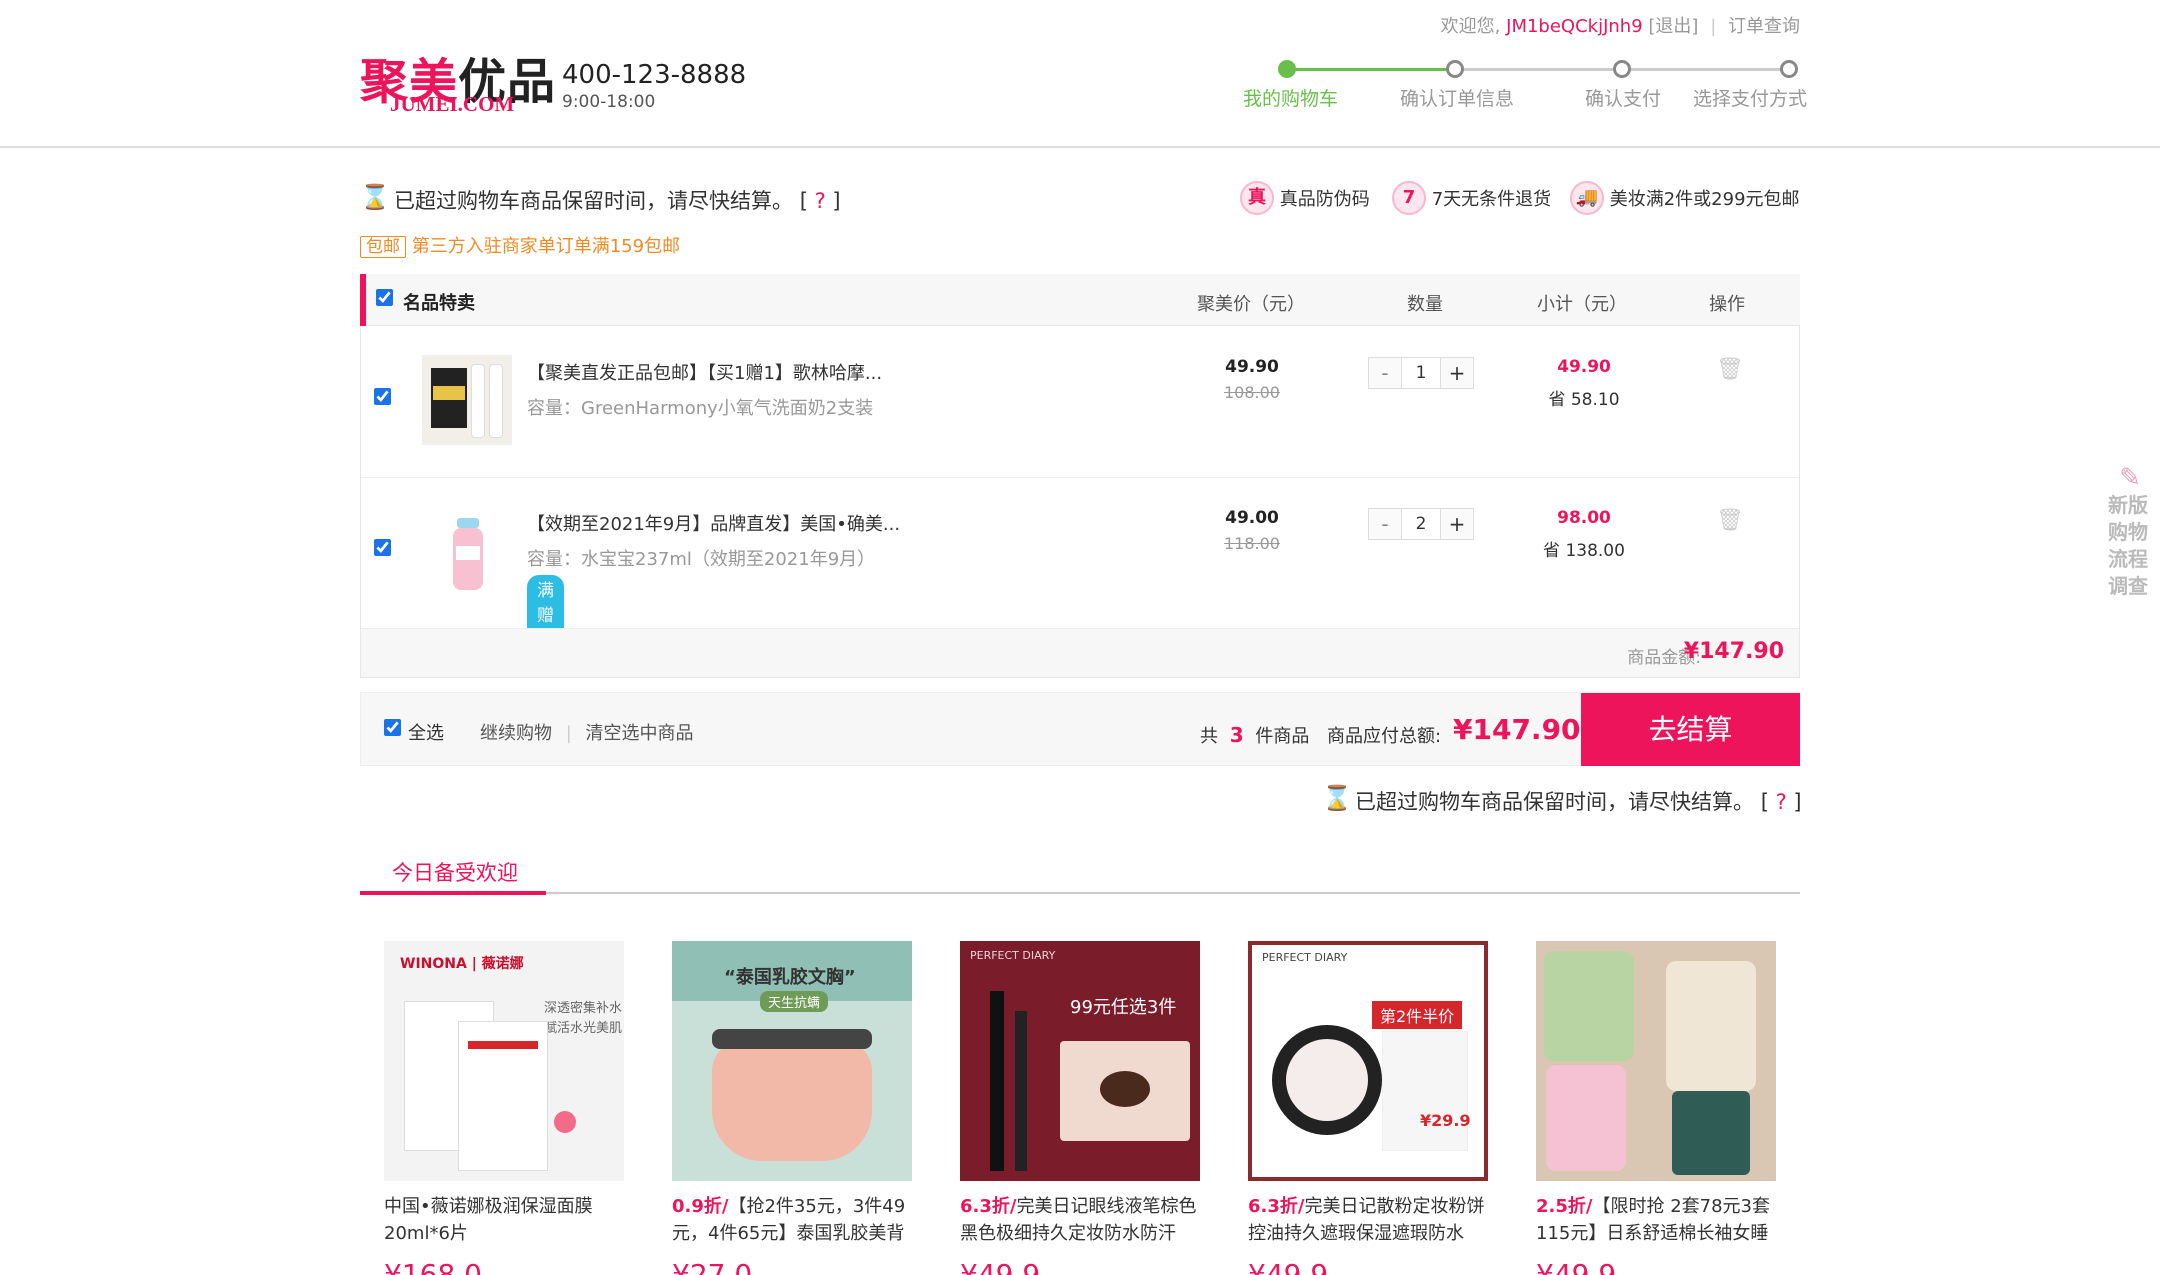 Image resolution: width=2160 pixels, height=1275 pixels. I want to click on product-image: “泰国乳胶文胸” 天生抗螨, so click(792, 1061).